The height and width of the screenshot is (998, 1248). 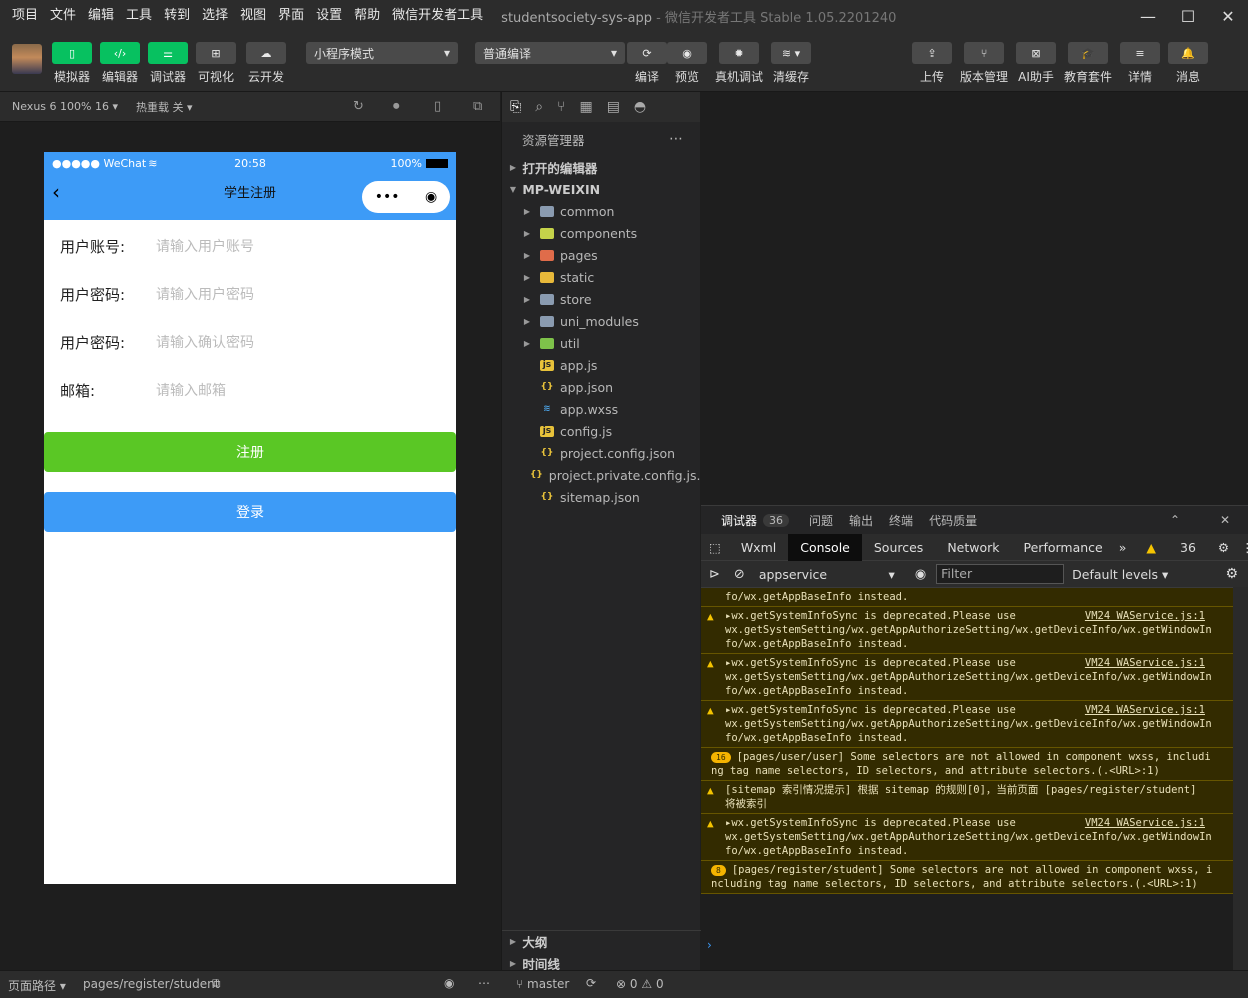 I want to click on context-select: appservice ▾, so click(x=827, y=574).